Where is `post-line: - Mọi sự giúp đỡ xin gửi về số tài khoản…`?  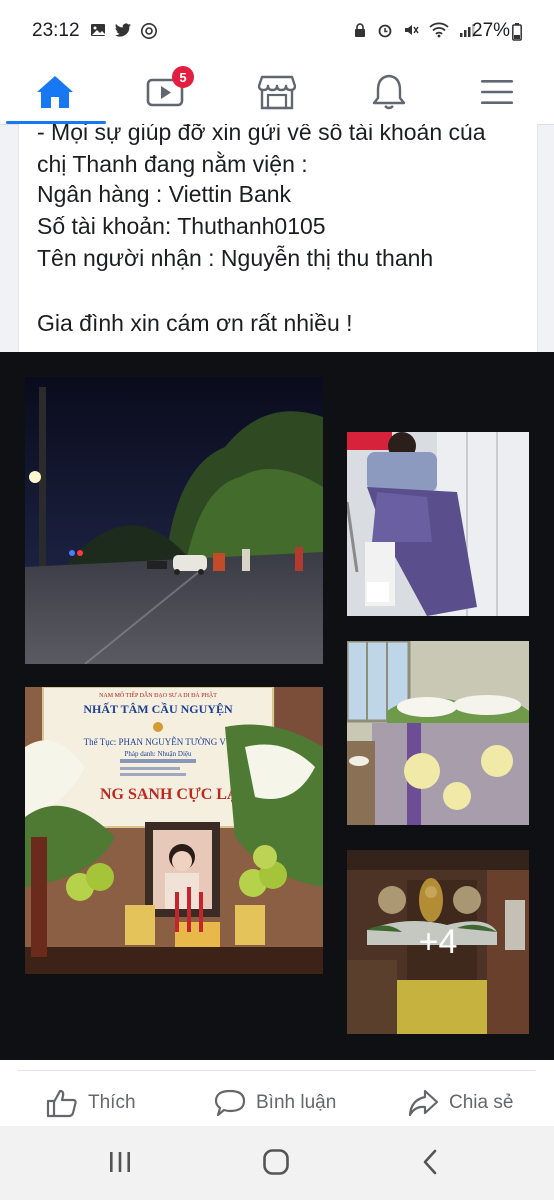
post-line: - Mọi sự giúp đỡ xin gửi về số tài khoản… is located at coordinates (261, 134).